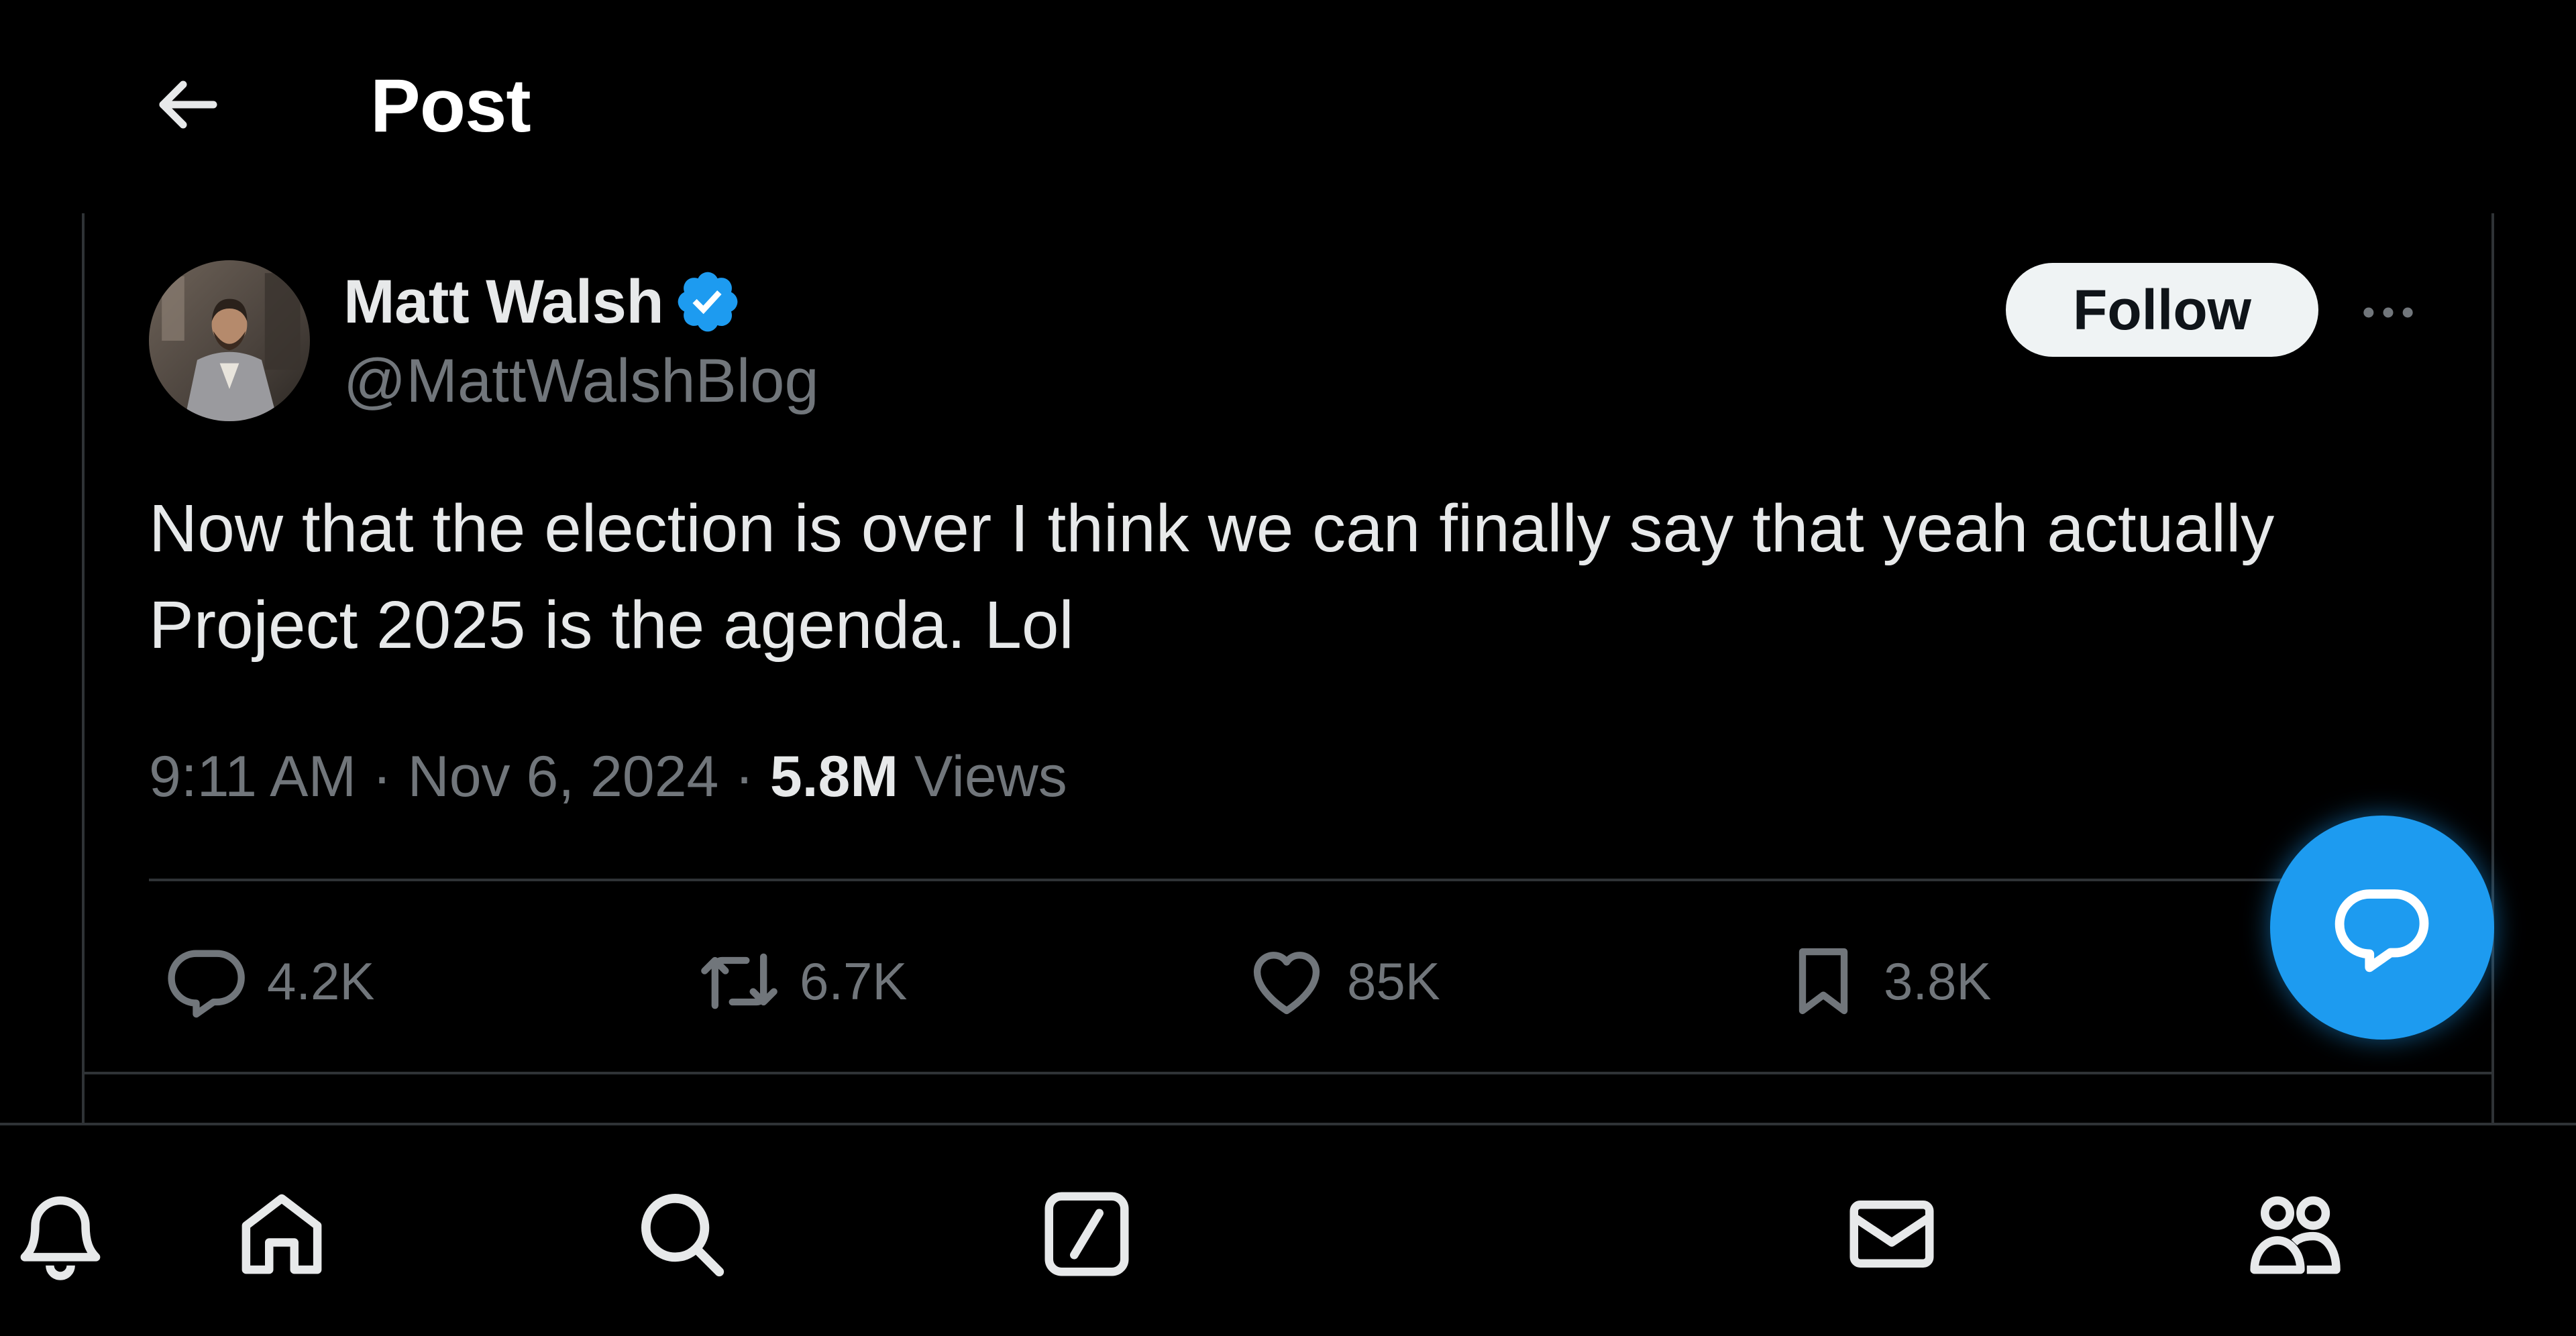 The height and width of the screenshot is (1336, 2576). What do you see at coordinates (1288, 1073) in the screenshot?
I see `panel-border-bottom` at bounding box center [1288, 1073].